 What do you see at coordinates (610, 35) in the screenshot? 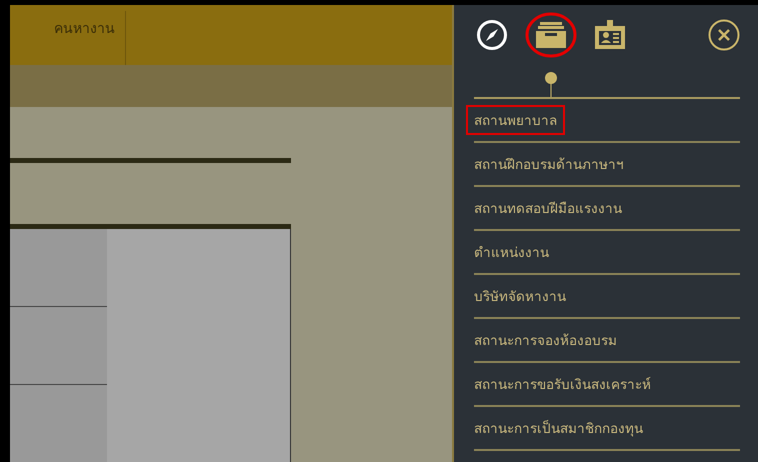
I see `id-card-icon` at bounding box center [610, 35].